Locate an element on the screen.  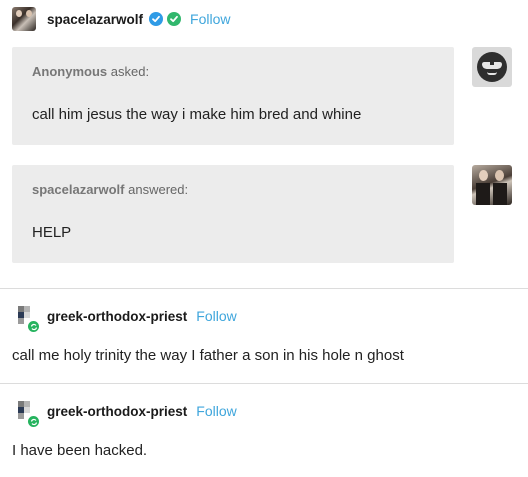
badge-check-icon is located at coordinates (174, 19).